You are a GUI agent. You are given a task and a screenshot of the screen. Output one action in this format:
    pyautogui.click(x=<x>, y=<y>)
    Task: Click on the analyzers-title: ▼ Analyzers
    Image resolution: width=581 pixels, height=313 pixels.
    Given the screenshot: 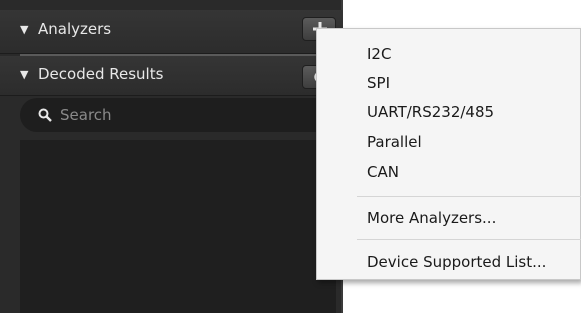 What is the action you would take?
    pyautogui.click(x=65, y=29)
    